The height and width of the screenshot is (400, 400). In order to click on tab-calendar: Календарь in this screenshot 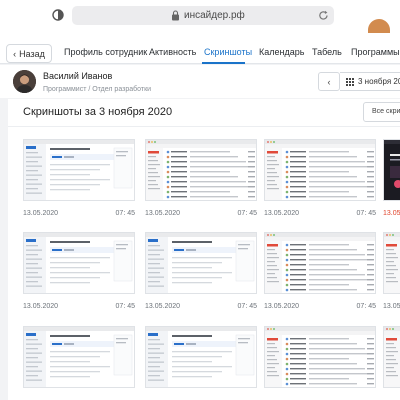, I will do `click(281, 52)`.